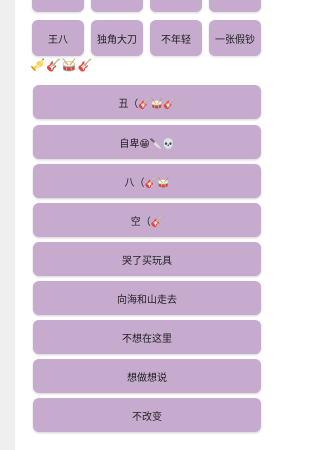  I want to click on option-button-2: 自卑😁🔪💀, so click(147, 142).